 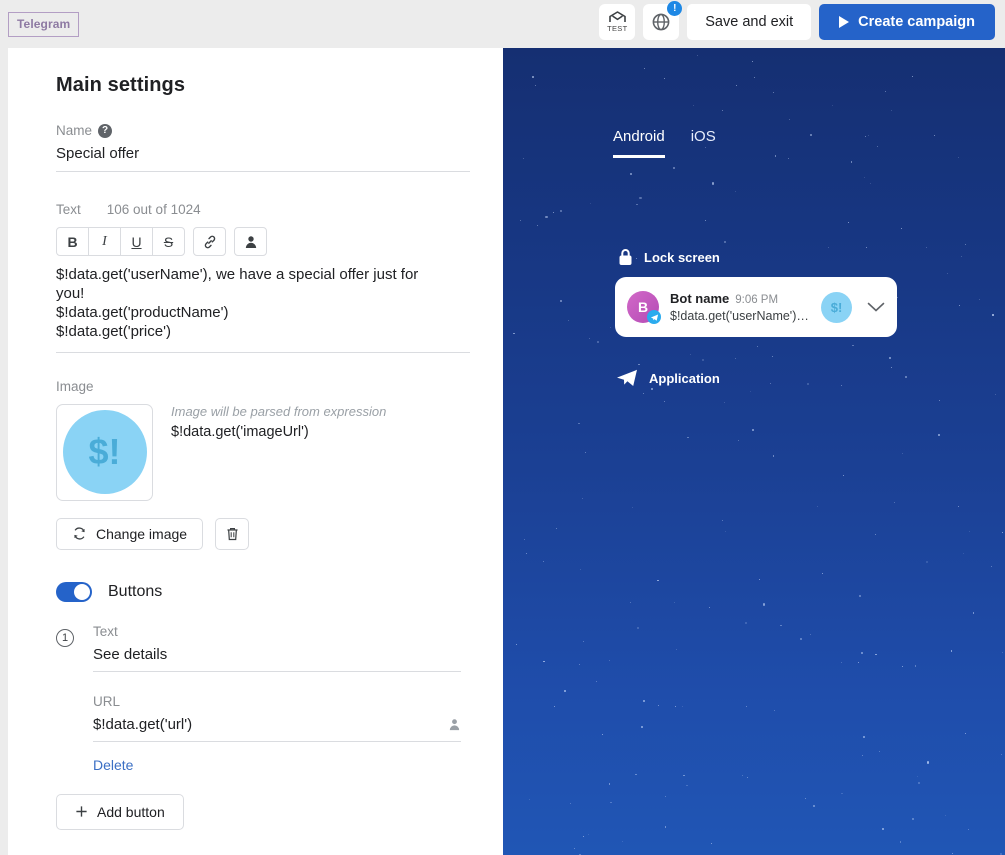 I want to click on buttons-toggle, so click(x=74, y=591).